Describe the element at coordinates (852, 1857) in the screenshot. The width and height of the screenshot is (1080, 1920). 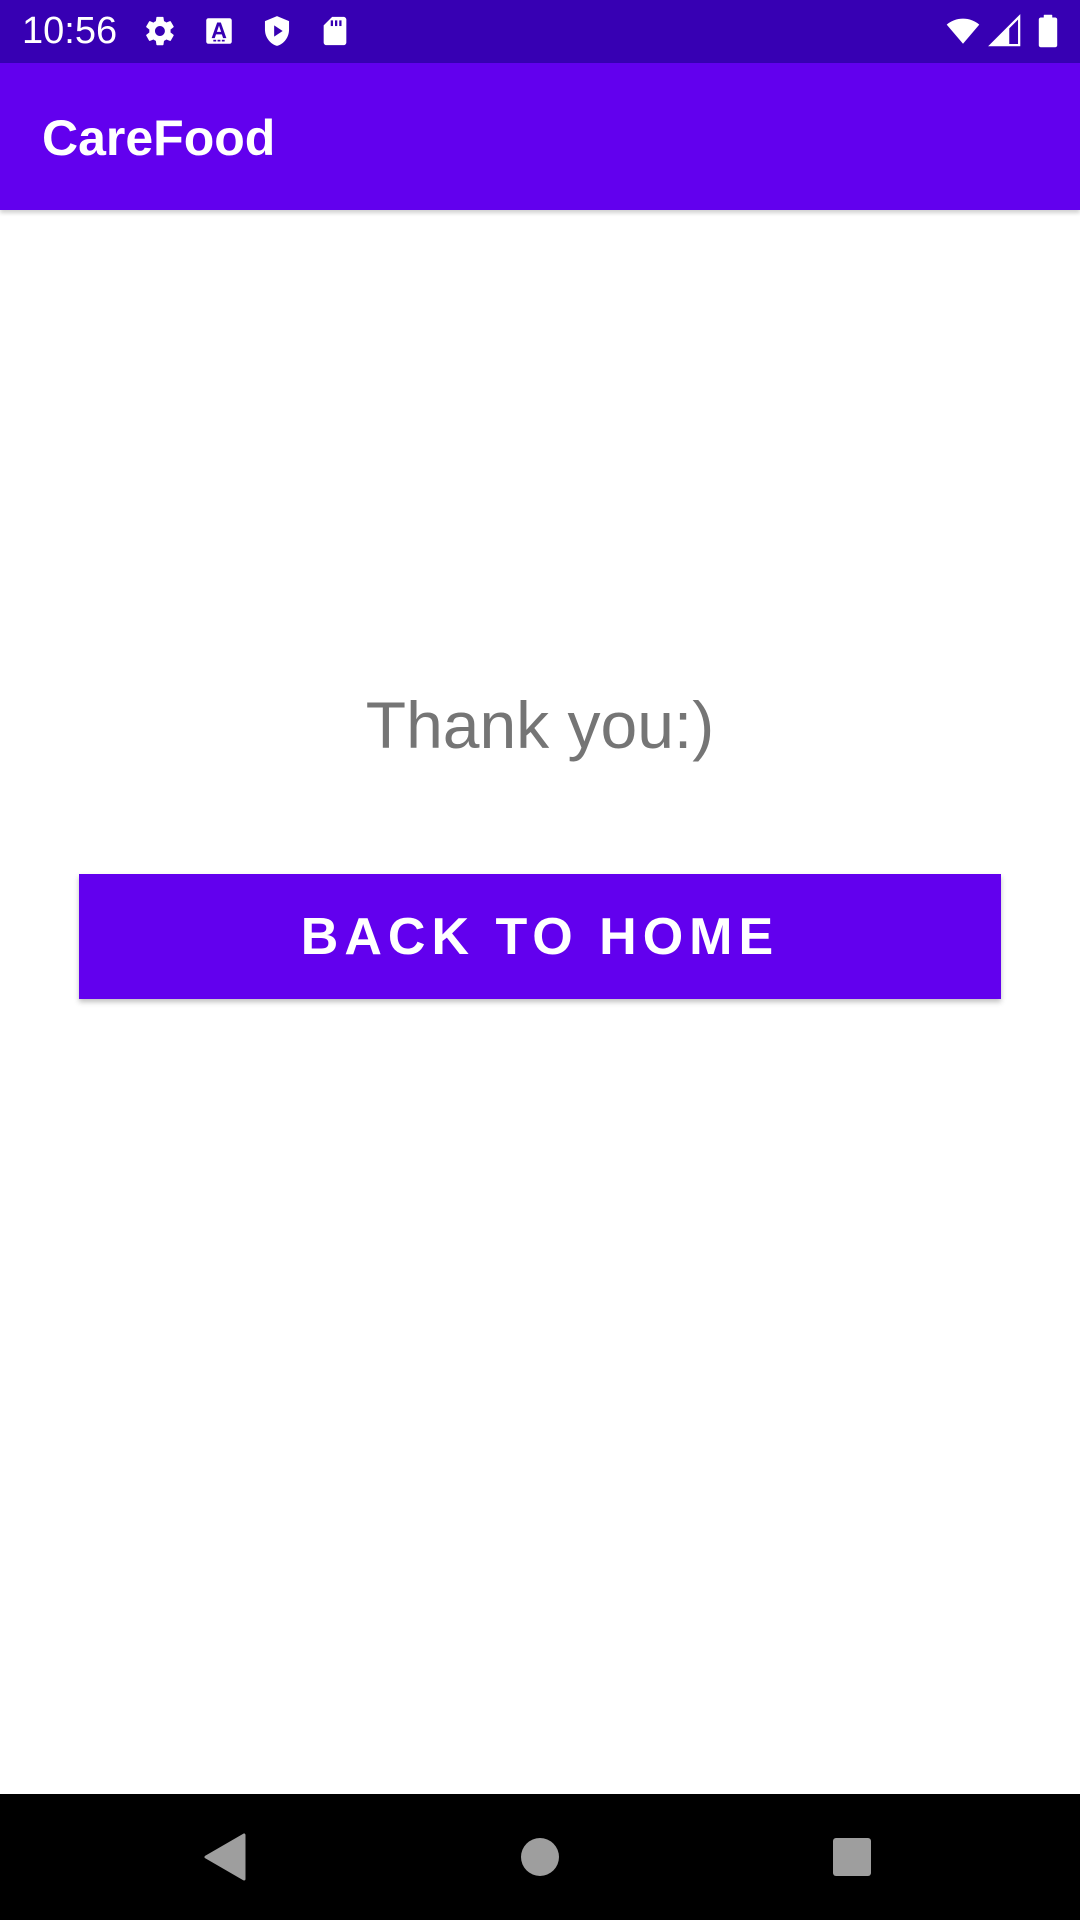
I see `recents-icon` at that location.